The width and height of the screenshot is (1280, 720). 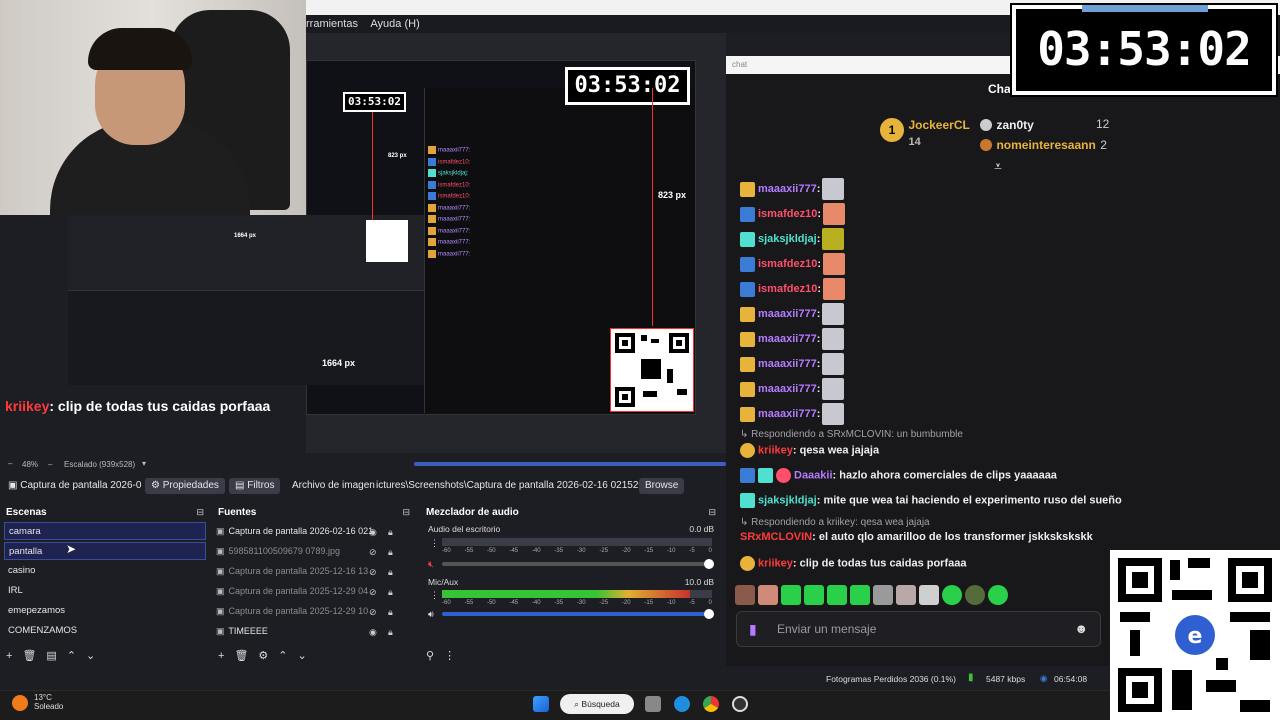 What do you see at coordinates (692, 551) in the screenshot?
I see `scale-tick: -5` at bounding box center [692, 551].